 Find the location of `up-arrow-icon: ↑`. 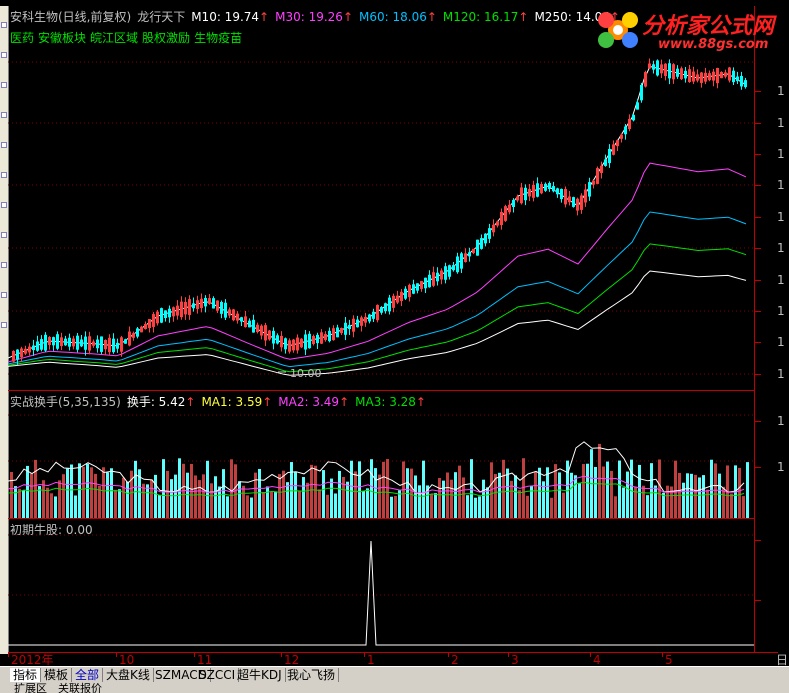

up-arrow-icon: ↑ is located at coordinates (190, 402).